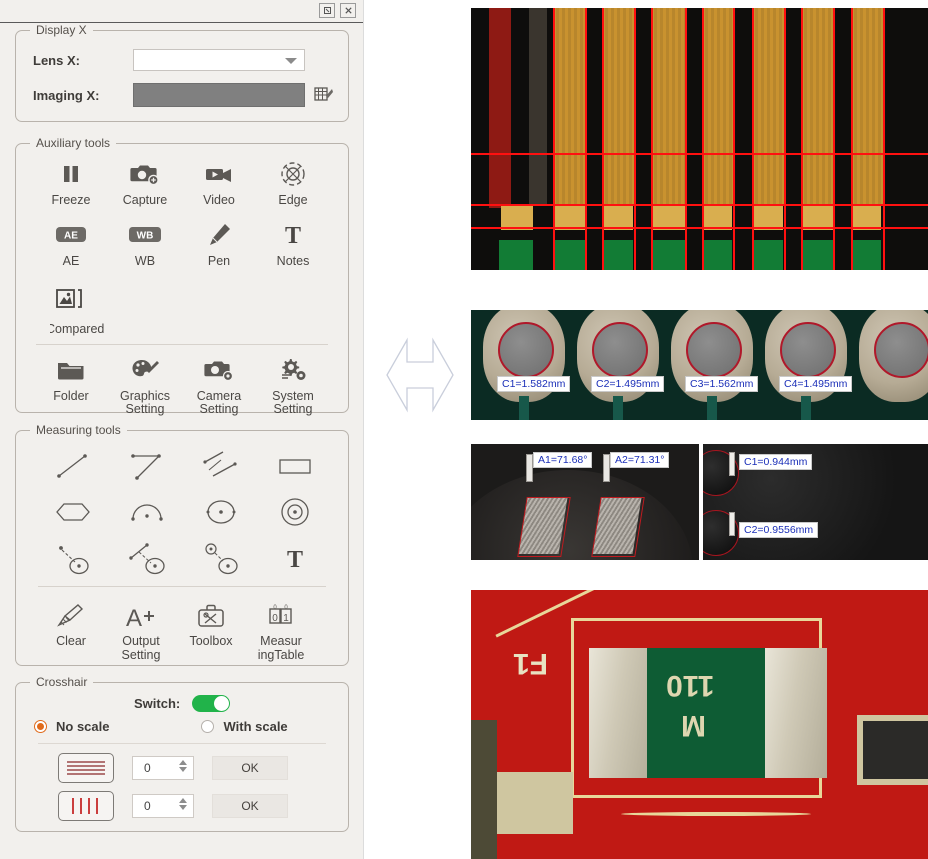  Describe the element at coordinates (815, 502) in the screenshot. I see `hole-measurement-view: C1=0.944mm C2=0.9556mm` at that location.